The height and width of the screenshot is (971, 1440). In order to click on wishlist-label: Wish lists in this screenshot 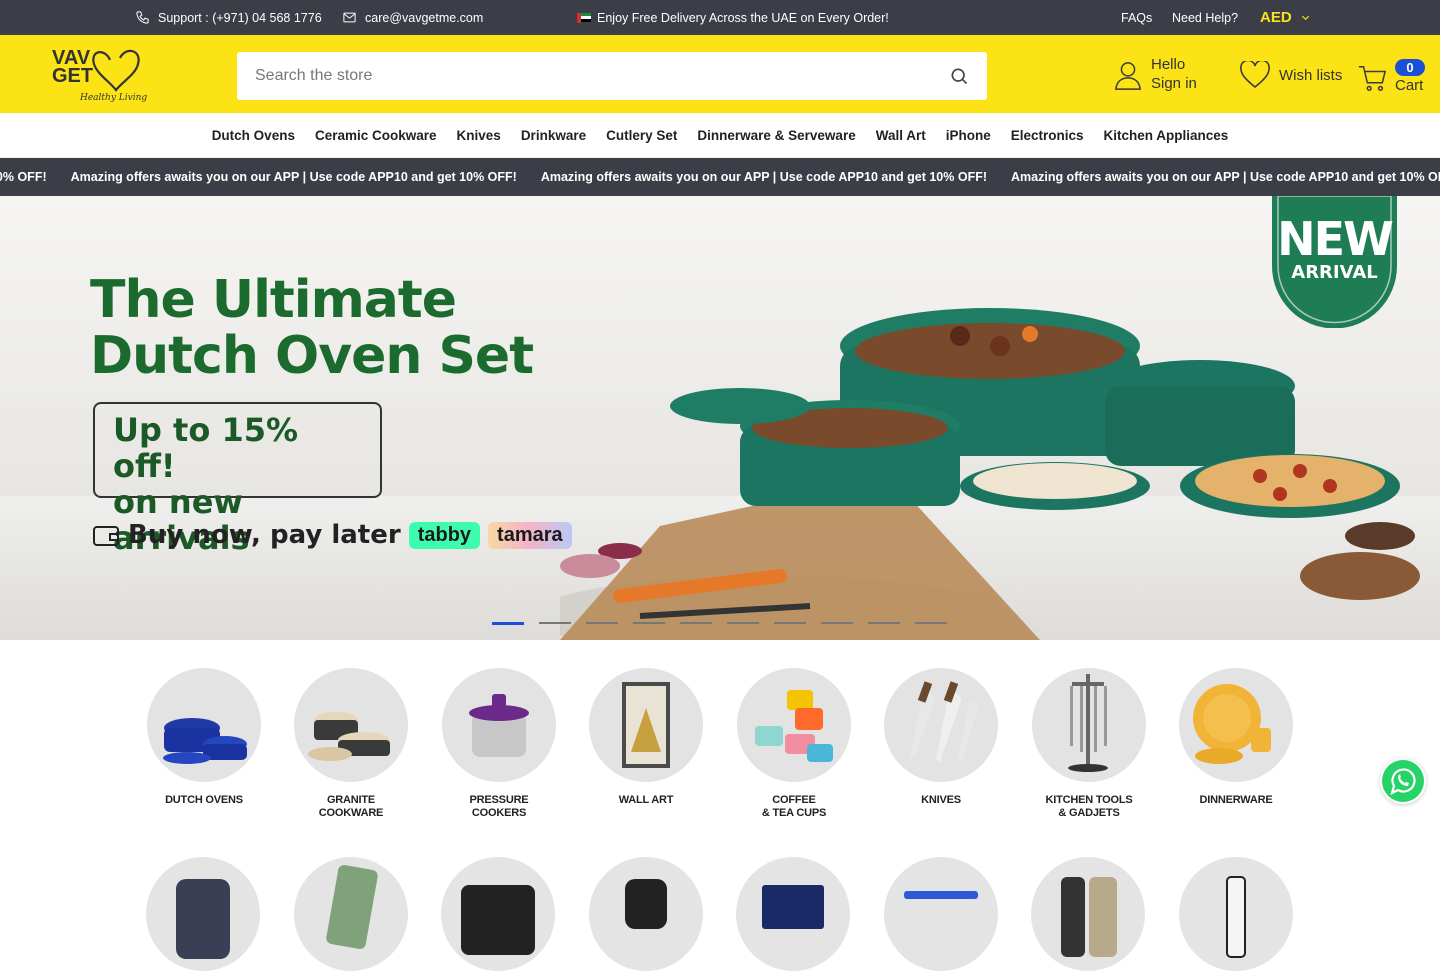, I will do `click(1311, 75)`.